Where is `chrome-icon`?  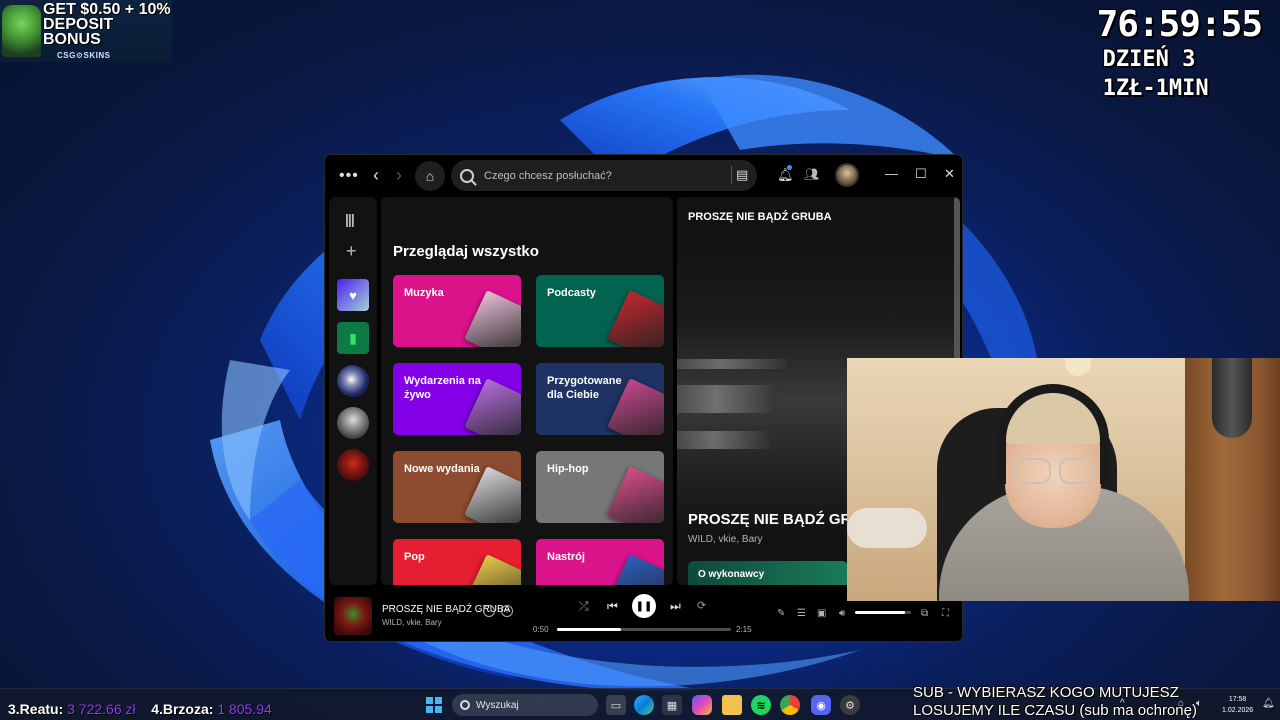
chrome-icon is located at coordinates (790, 705).